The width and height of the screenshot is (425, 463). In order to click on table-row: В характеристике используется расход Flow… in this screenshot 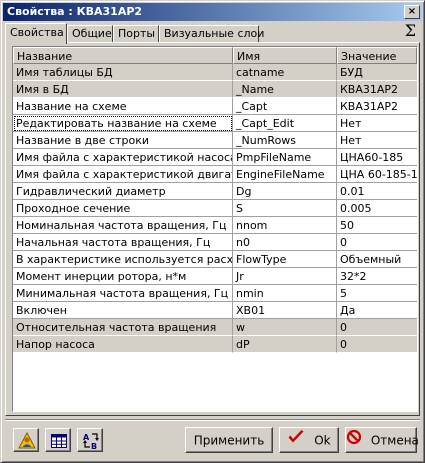, I will do `click(215, 259)`.